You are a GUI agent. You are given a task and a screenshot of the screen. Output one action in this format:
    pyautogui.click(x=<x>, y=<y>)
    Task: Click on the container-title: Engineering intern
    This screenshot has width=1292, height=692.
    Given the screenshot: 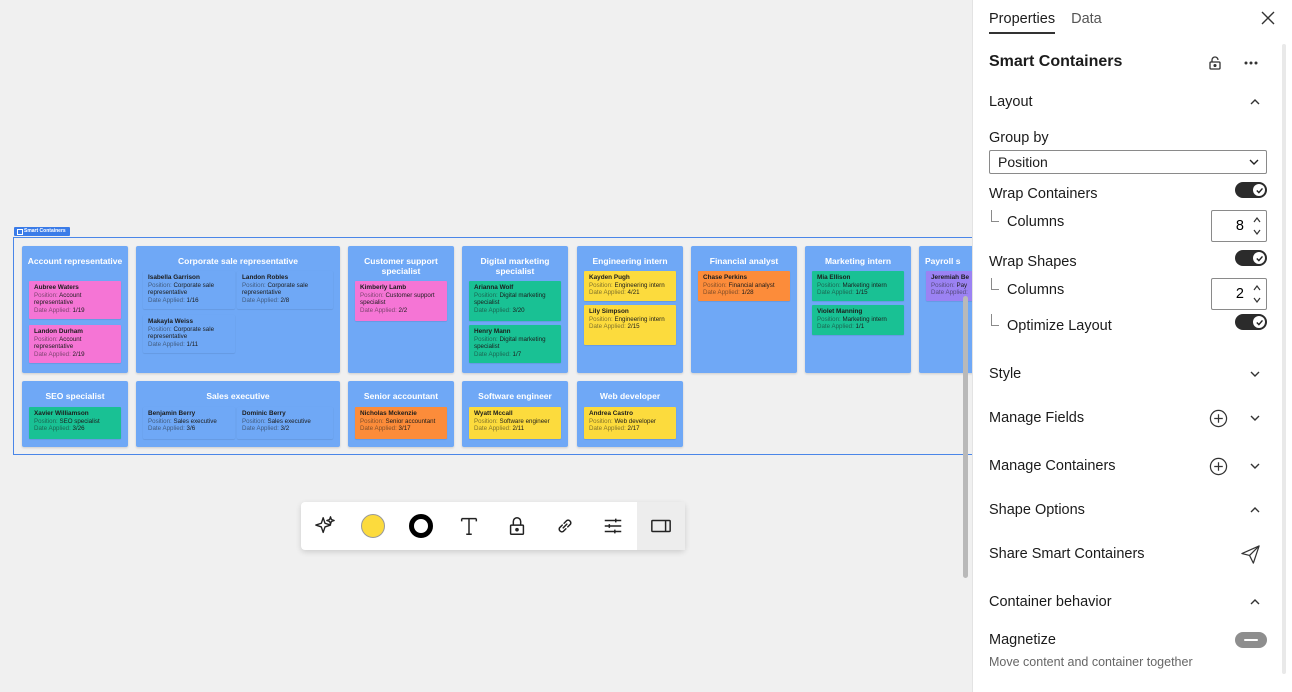 What is the action you would take?
    pyautogui.click(x=630, y=261)
    